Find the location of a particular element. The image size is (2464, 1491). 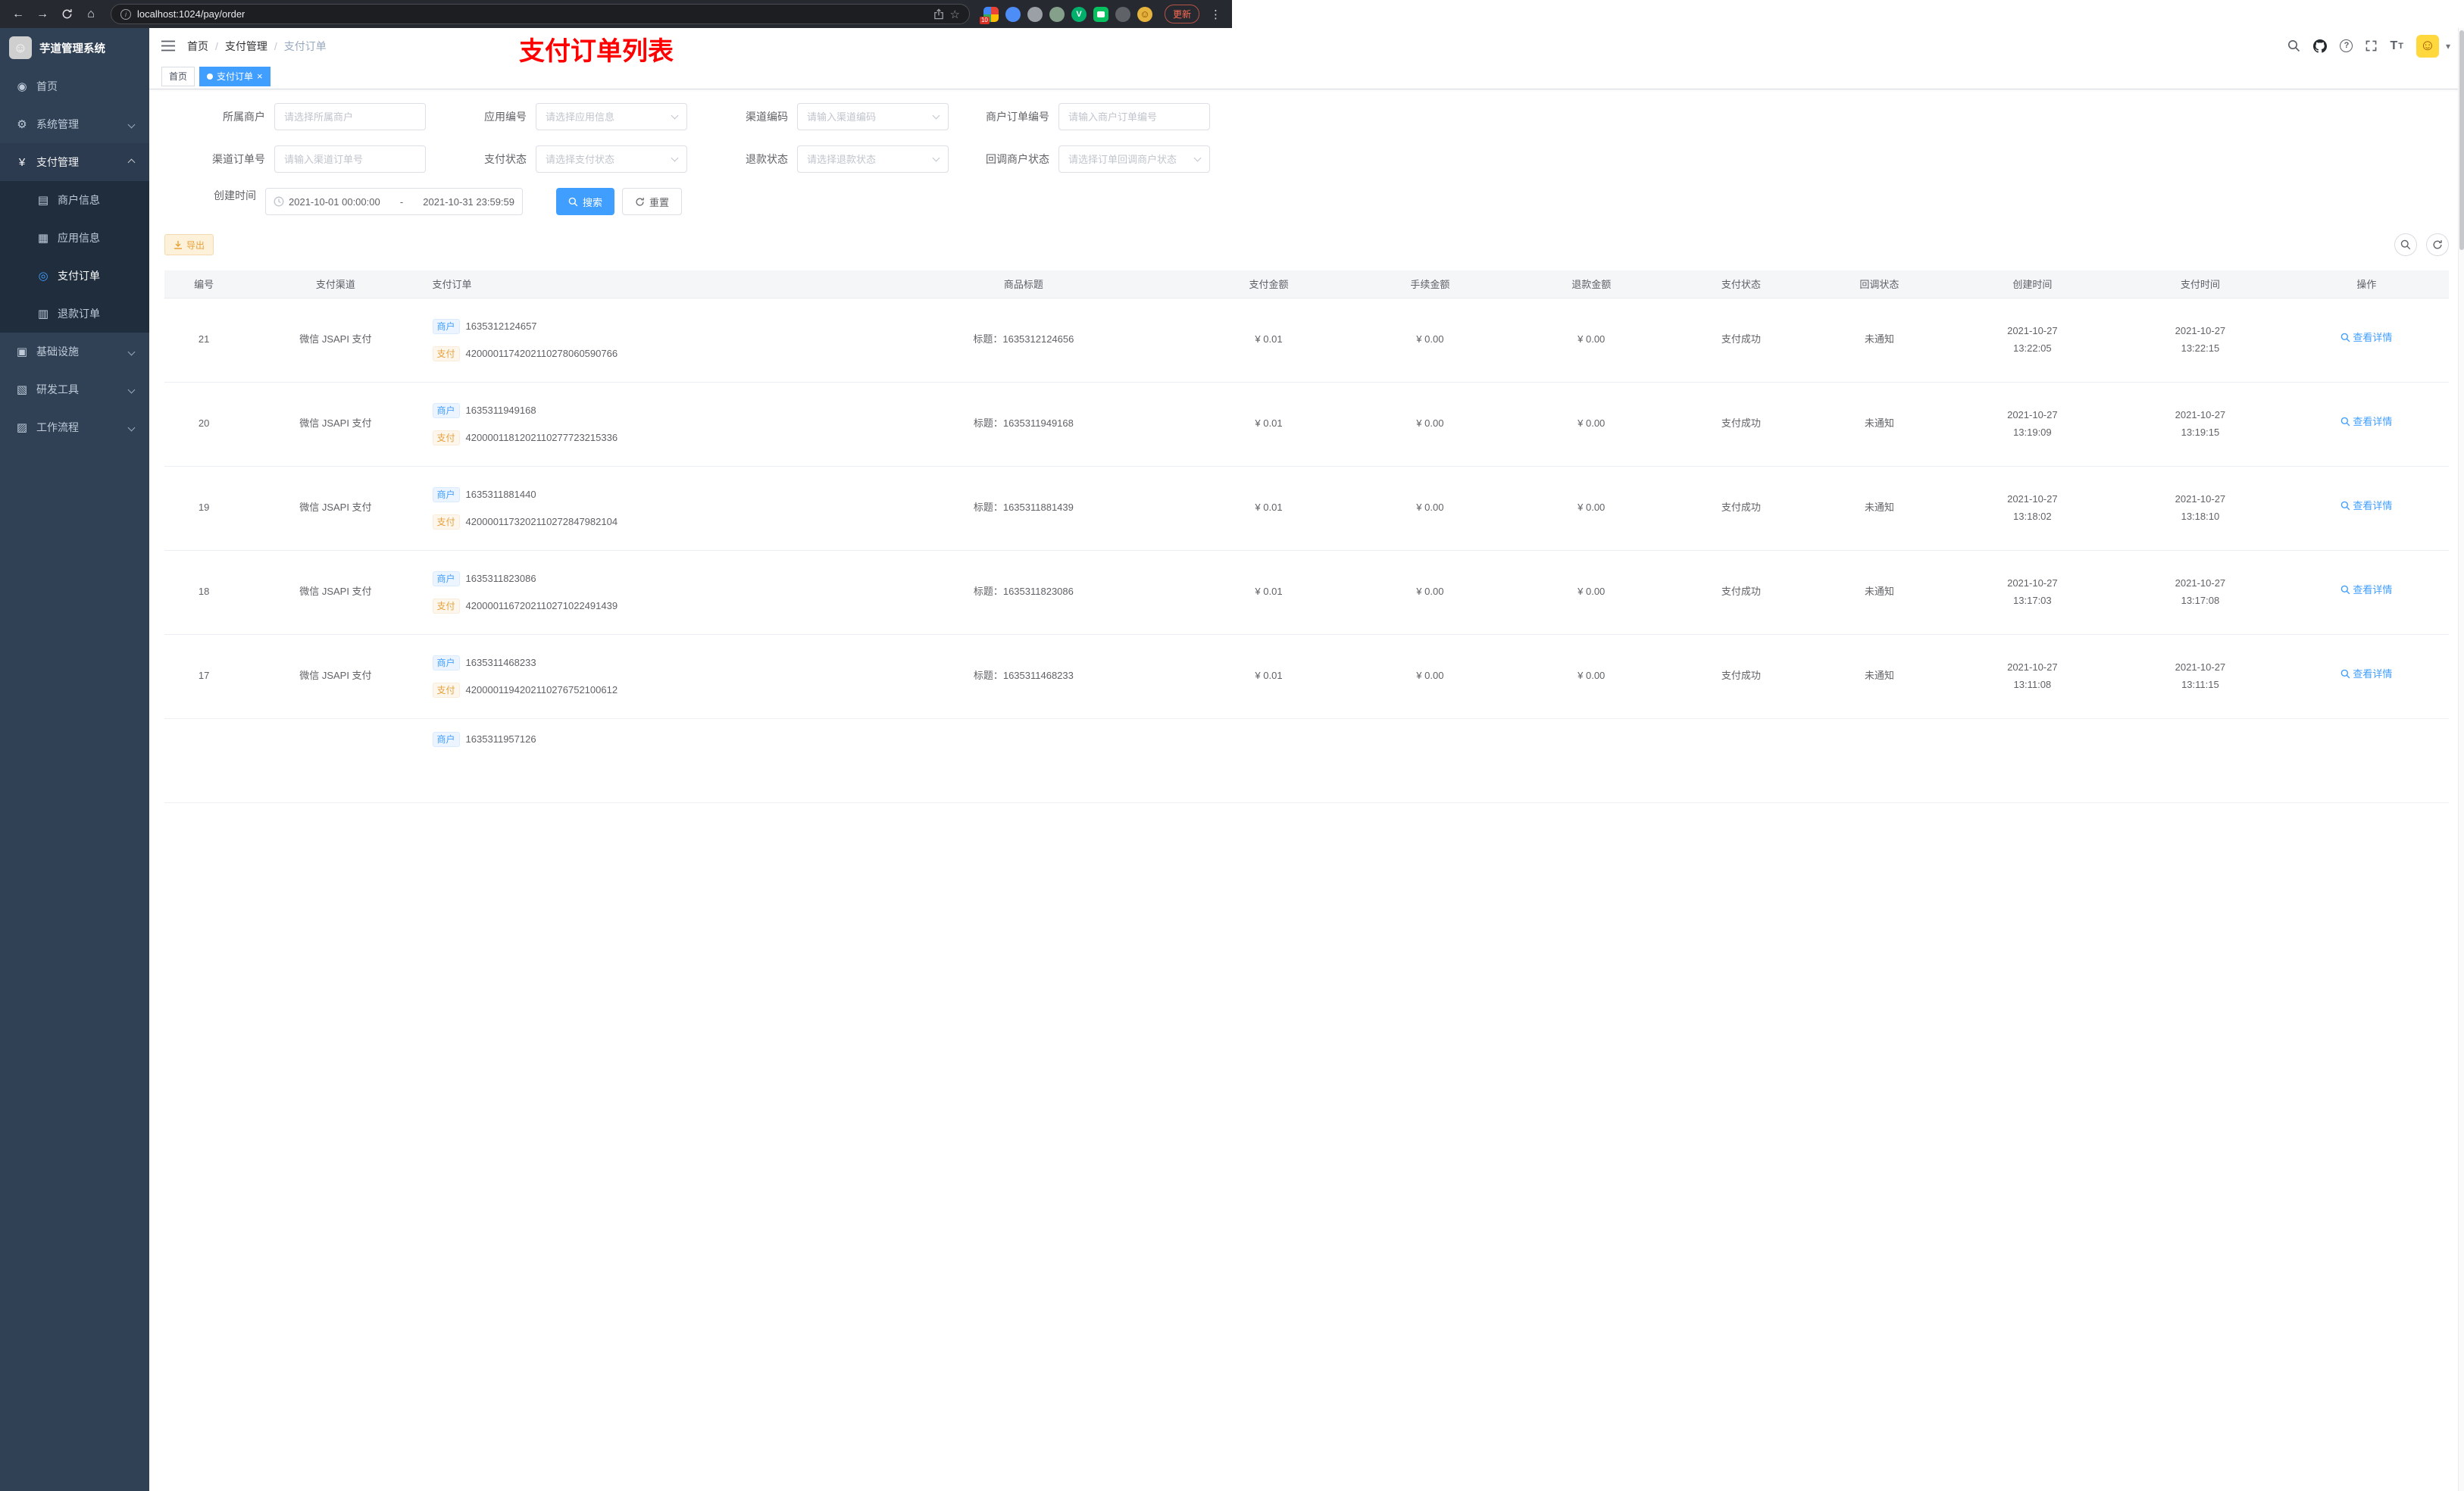

channel-code-select is located at coordinates (873, 116).